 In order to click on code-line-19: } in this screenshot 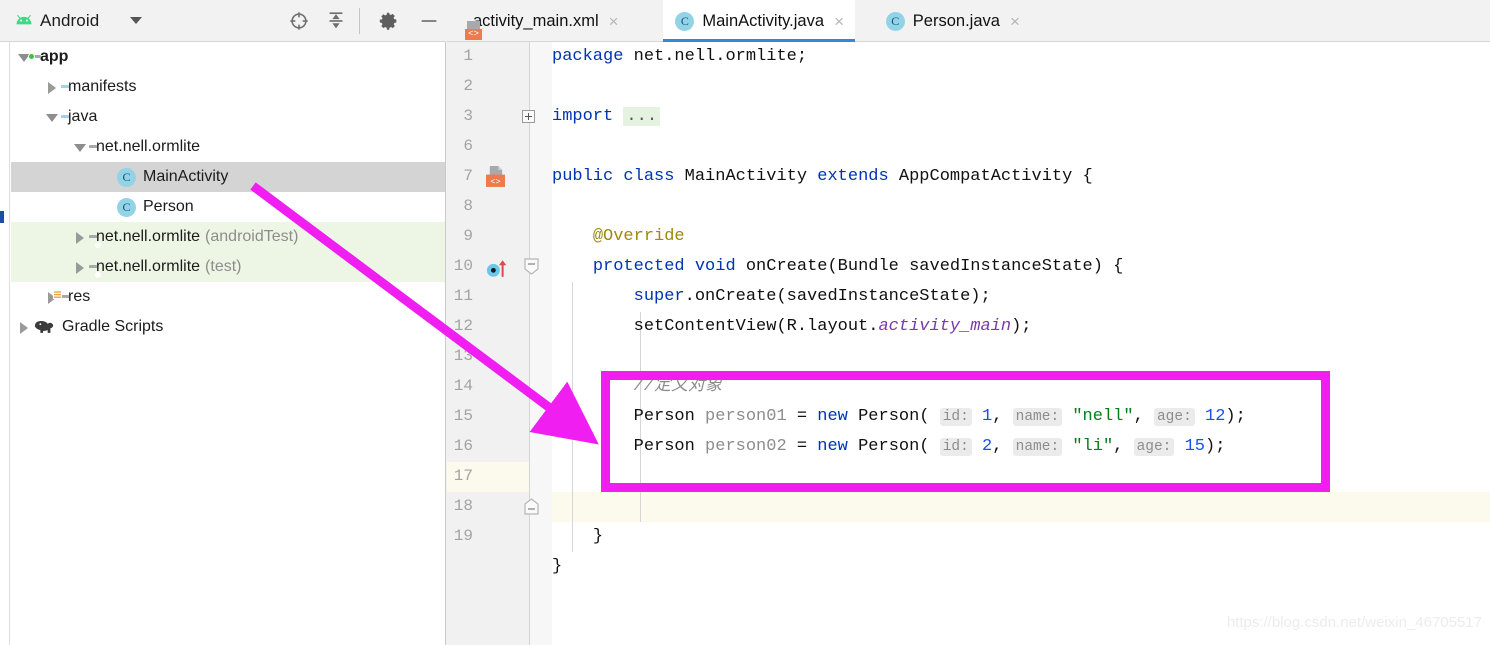, I will do `click(557, 567)`.